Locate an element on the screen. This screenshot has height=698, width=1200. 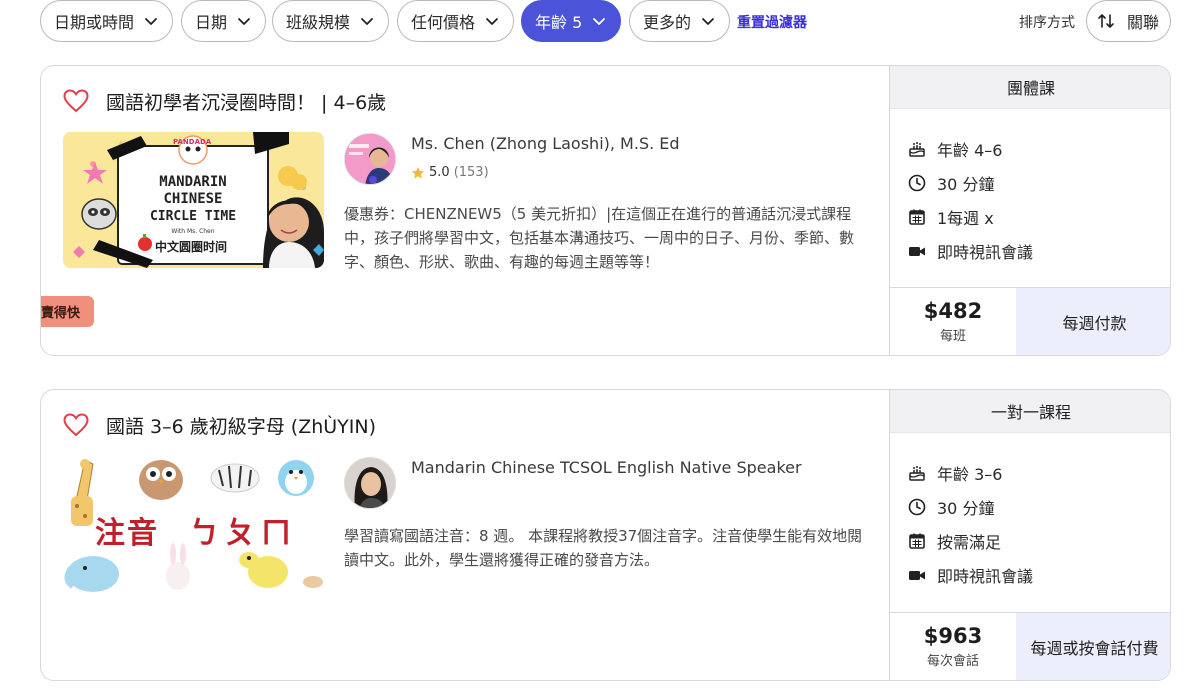
class-facts: 年齡 3–6 30 分鐘 按需滿足 即時視訊會議 is located at coordinates (970, 524).